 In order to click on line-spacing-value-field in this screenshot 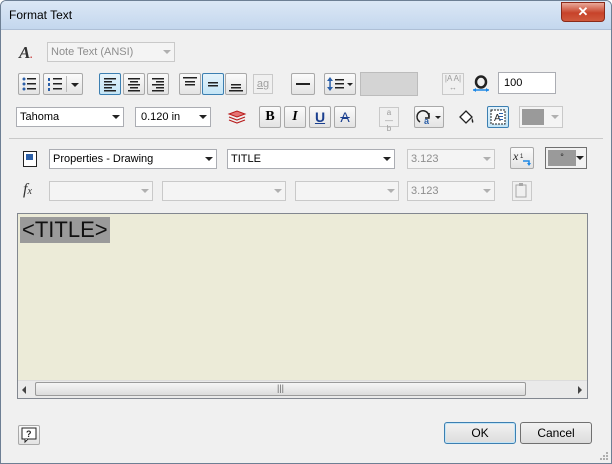, I will do `click(389, 84)`.